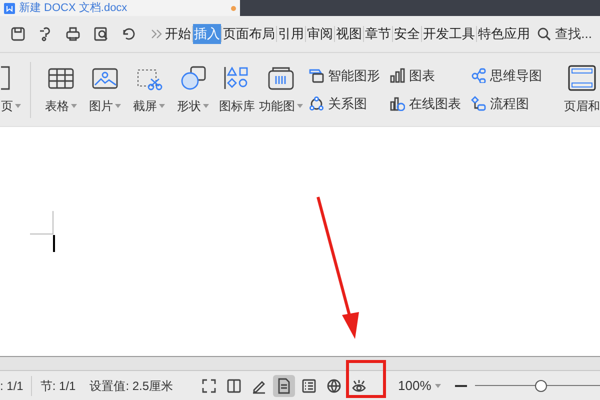  Describe the element at coordinates (407, 34) in the screenshot. I see `menu-tab: 安全` at that location.